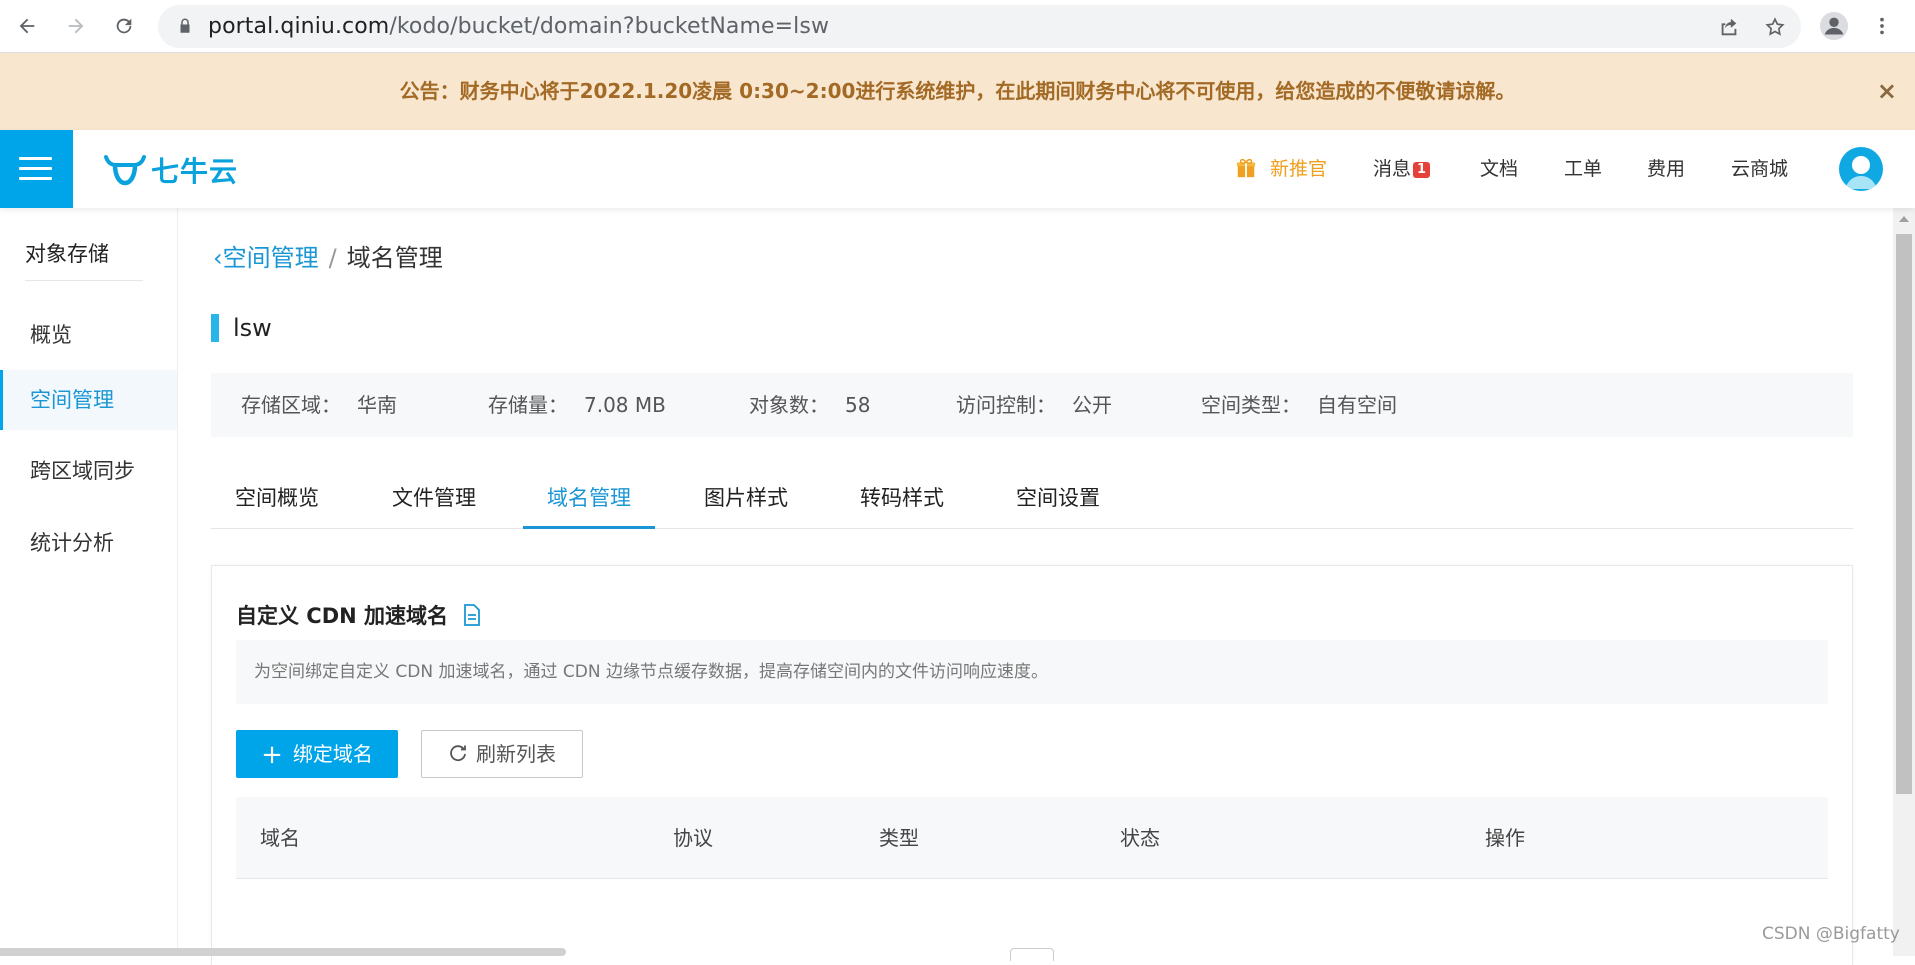 Image resolution: width=1915 pixels, height=965 pixels. What do you see at coordinates (1032, 838) in the screenshot?
I see `domain-table-header: 域名 协议 类型 状态 操作` at bounding box center [1032, 838].